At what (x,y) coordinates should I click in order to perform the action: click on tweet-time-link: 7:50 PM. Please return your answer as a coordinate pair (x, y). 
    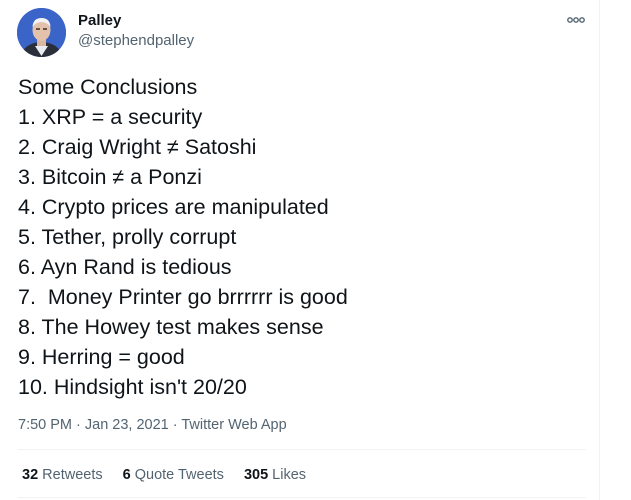
    Looking at the image, I should click on (45, 425).